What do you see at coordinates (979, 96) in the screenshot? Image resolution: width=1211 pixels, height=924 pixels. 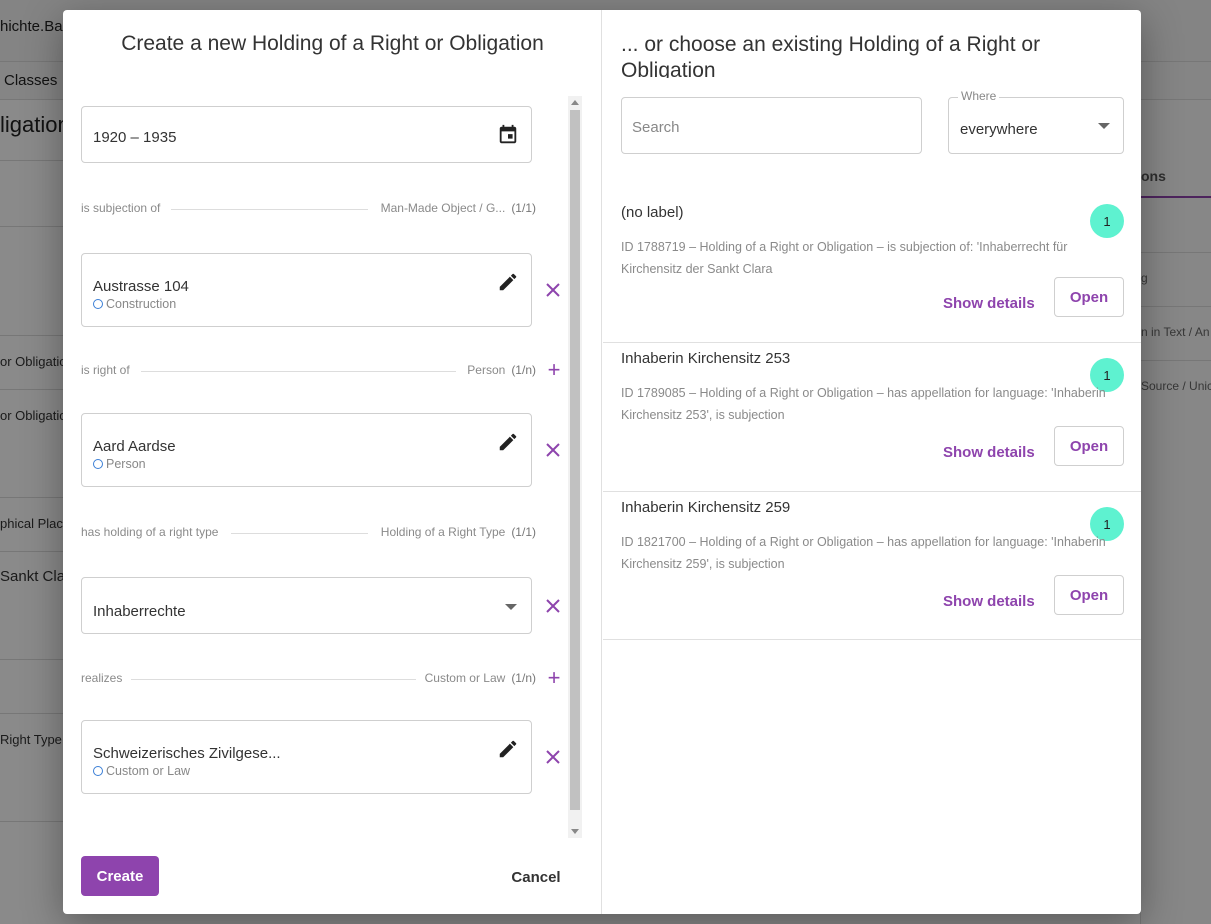 I see `where-select-label: Where` at bounding box center [979, 96].